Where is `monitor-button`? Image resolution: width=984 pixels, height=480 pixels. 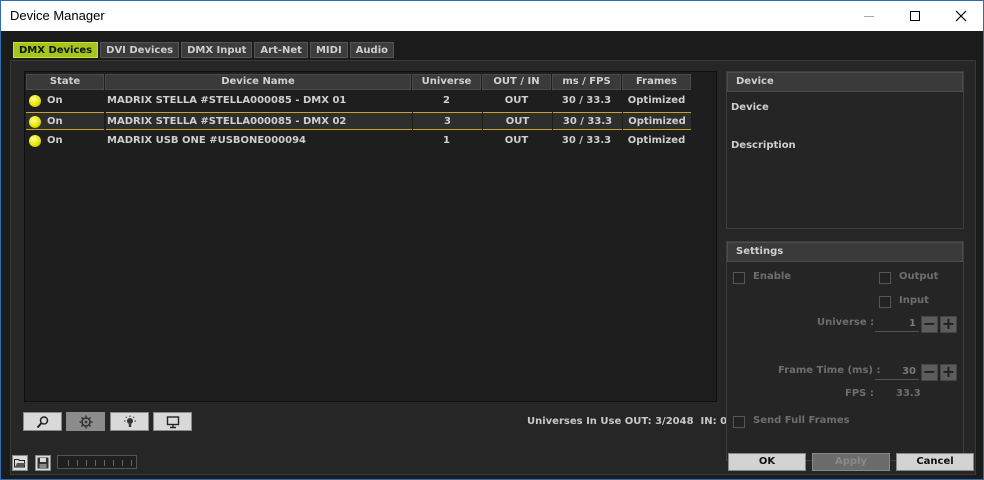
monitor-button is located at coordinates (172, 421).